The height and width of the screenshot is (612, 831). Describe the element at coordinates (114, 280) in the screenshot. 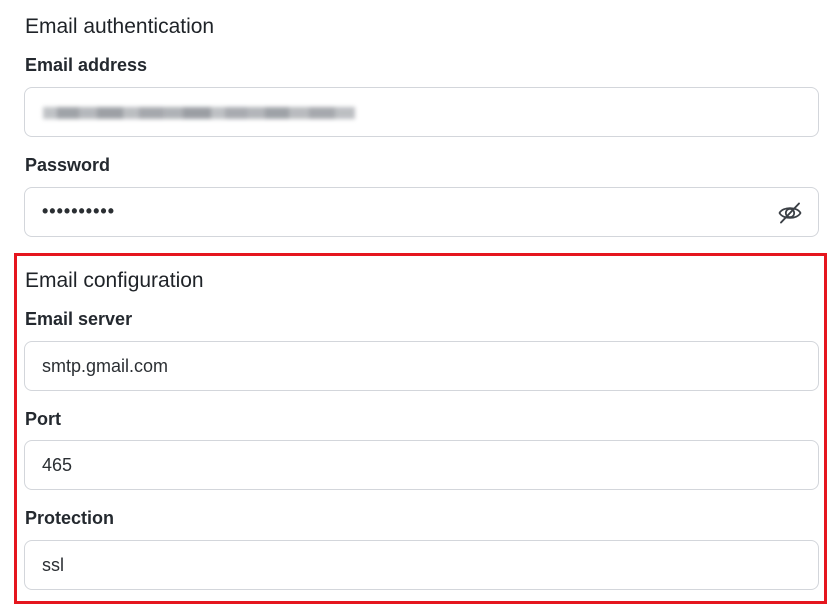

I see `email-configuration-title: Email configuration` at that location.